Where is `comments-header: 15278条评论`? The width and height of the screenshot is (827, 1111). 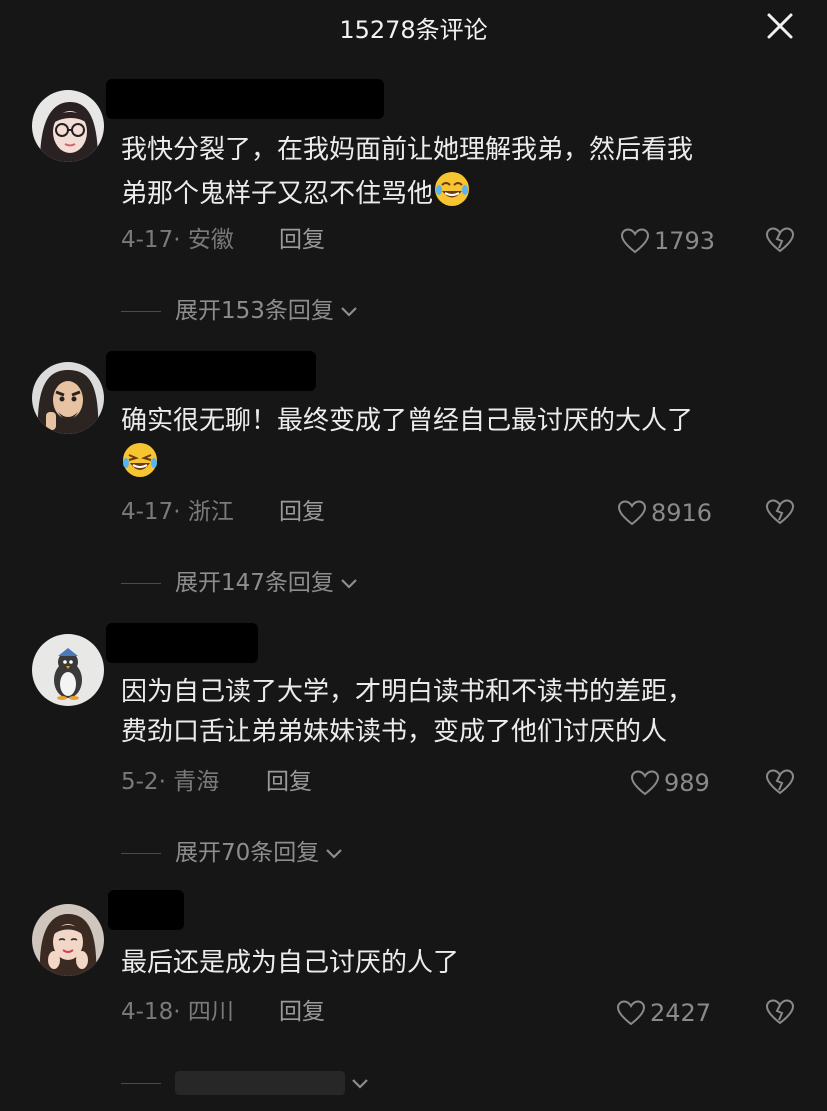
comments-header: 15278条评论 is located at coordinates (413, 27).